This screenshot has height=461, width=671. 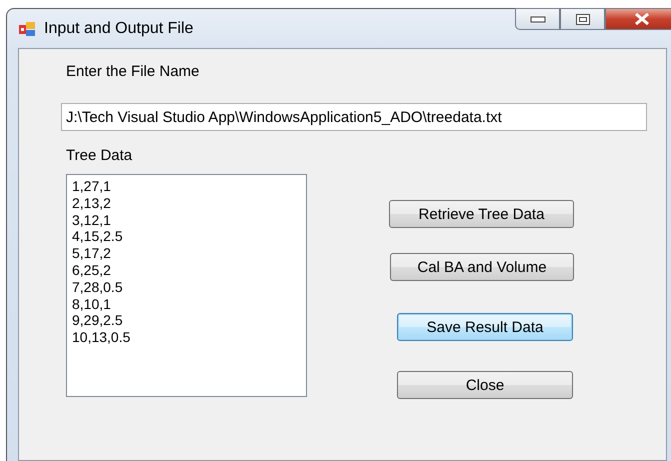 What do you see at coordinates (189, 203) in the screenshot?
I see `list-item: 2,13,2` at bounding box center [189, 203].